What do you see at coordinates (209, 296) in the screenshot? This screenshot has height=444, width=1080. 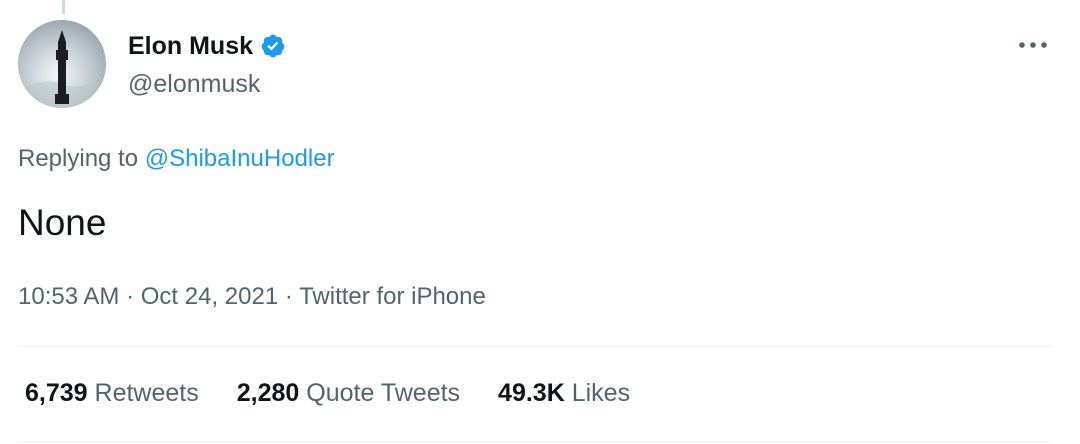 I see `tweet-date: Oct 24, 2021` at bounding box center [209, 296].